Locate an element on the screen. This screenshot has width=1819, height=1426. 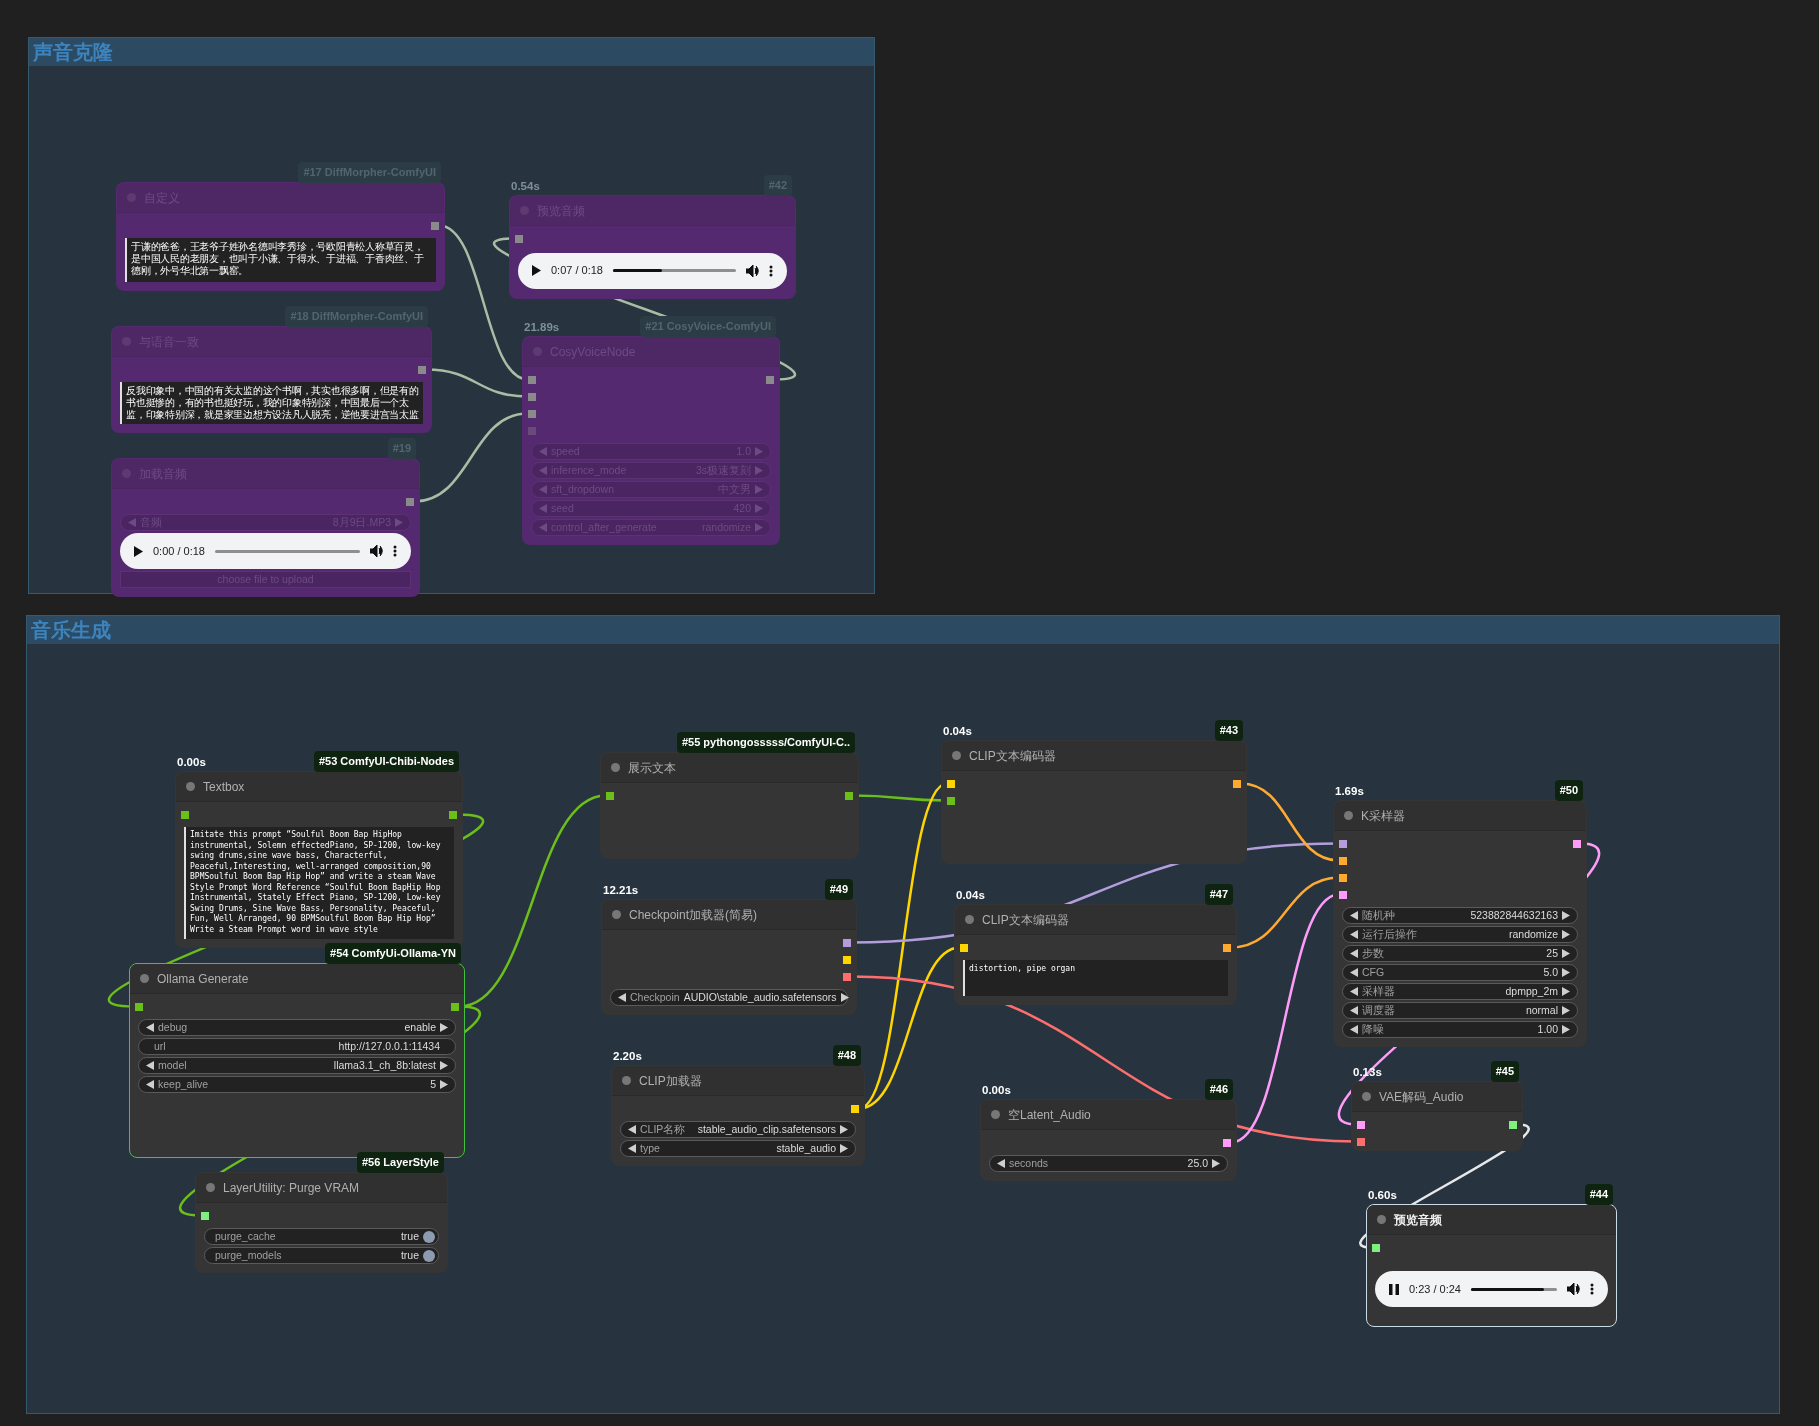
widget-value: 25 is located at coordinates (1552, 953).